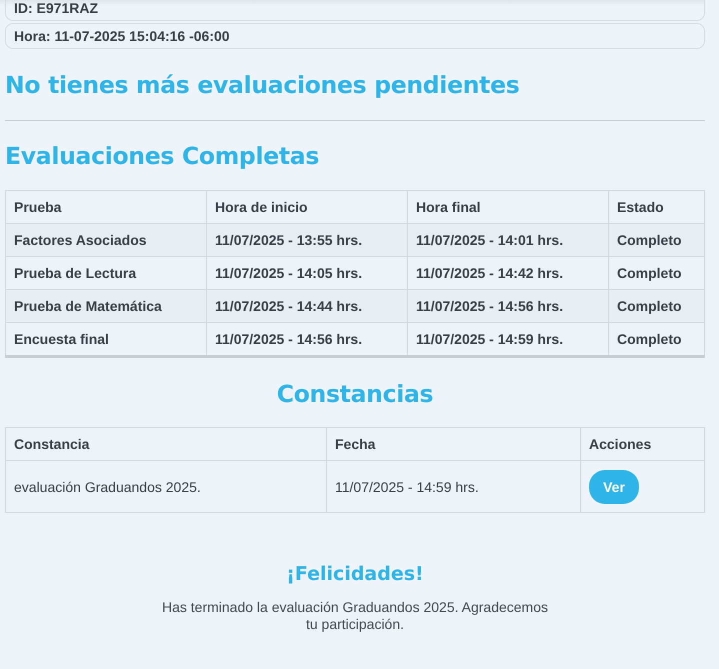 The image size is (719, 669). Describe the element at coordinates (453, 486) in the screenshot. I see `table-cell: 11/07/2025 - 14:59 hrs.` at that location.